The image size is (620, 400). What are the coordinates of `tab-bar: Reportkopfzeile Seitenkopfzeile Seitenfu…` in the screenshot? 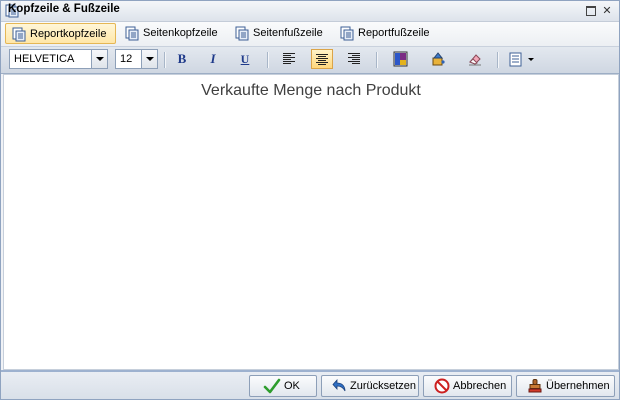 It's located at (310, 34).